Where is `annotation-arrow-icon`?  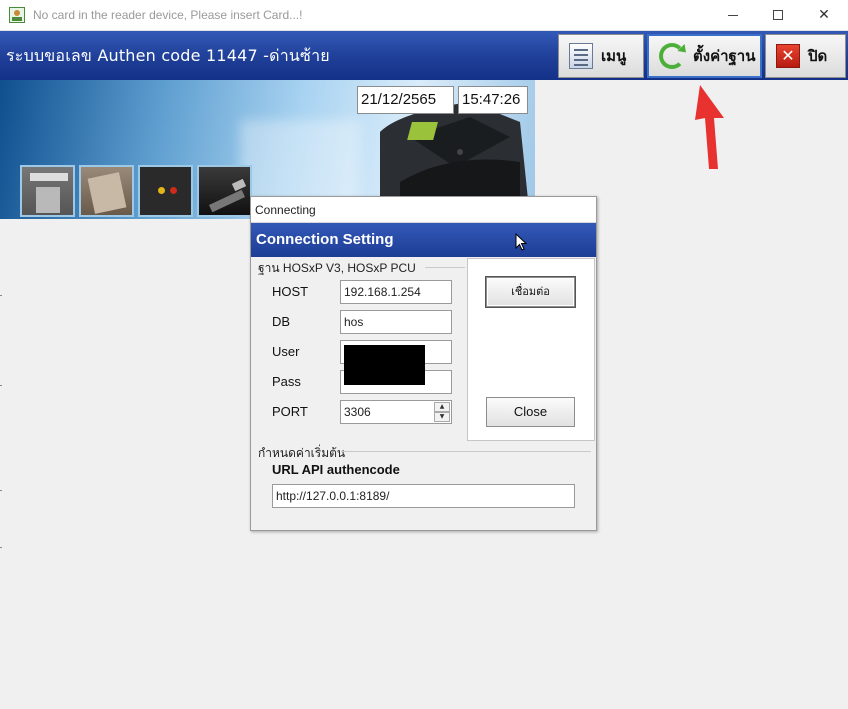 annotation-arrow-icon is located at coordinates (709, 127).